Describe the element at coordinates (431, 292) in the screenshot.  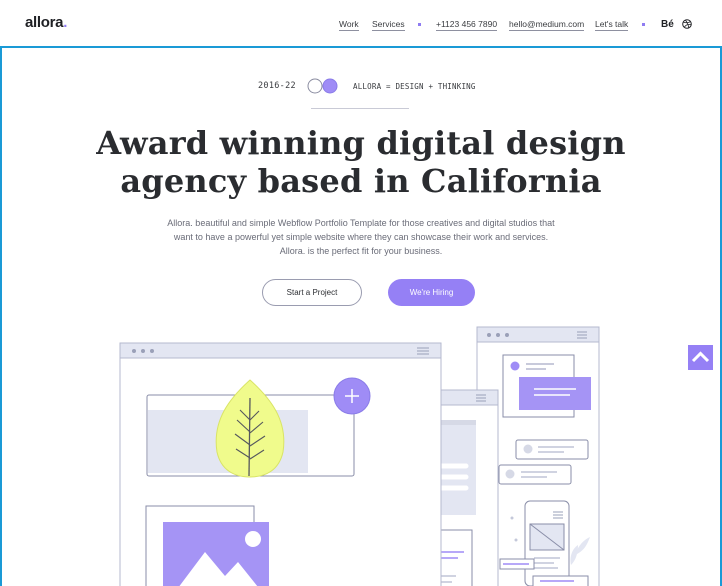
I see `hiring-button: We're Hiring` at that location.